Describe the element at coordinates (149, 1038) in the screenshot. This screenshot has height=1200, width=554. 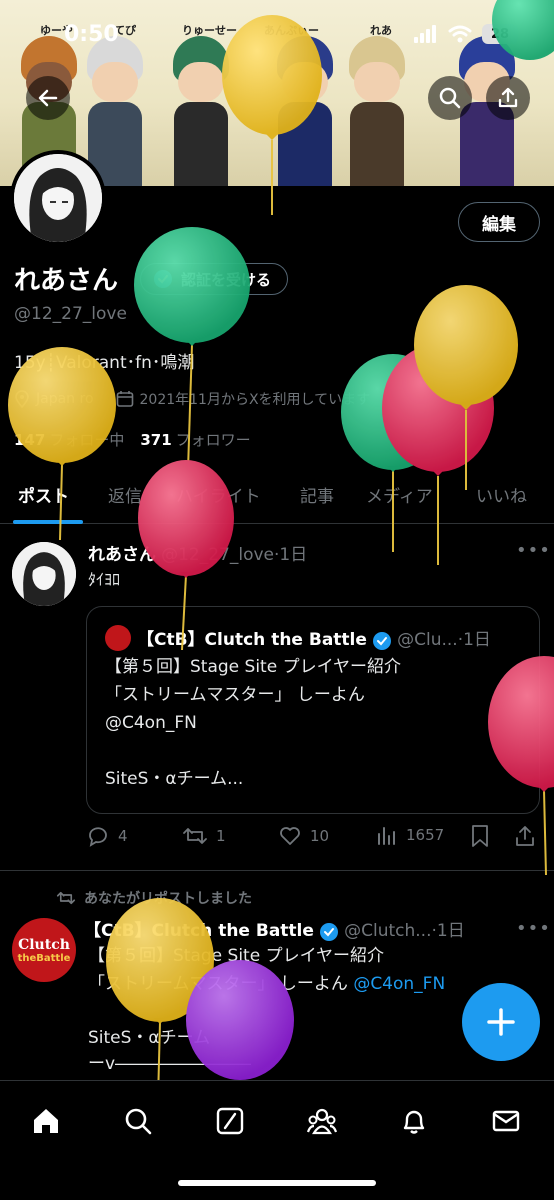
I see `tweet-text-line: SiteS・αチーム` at that location.